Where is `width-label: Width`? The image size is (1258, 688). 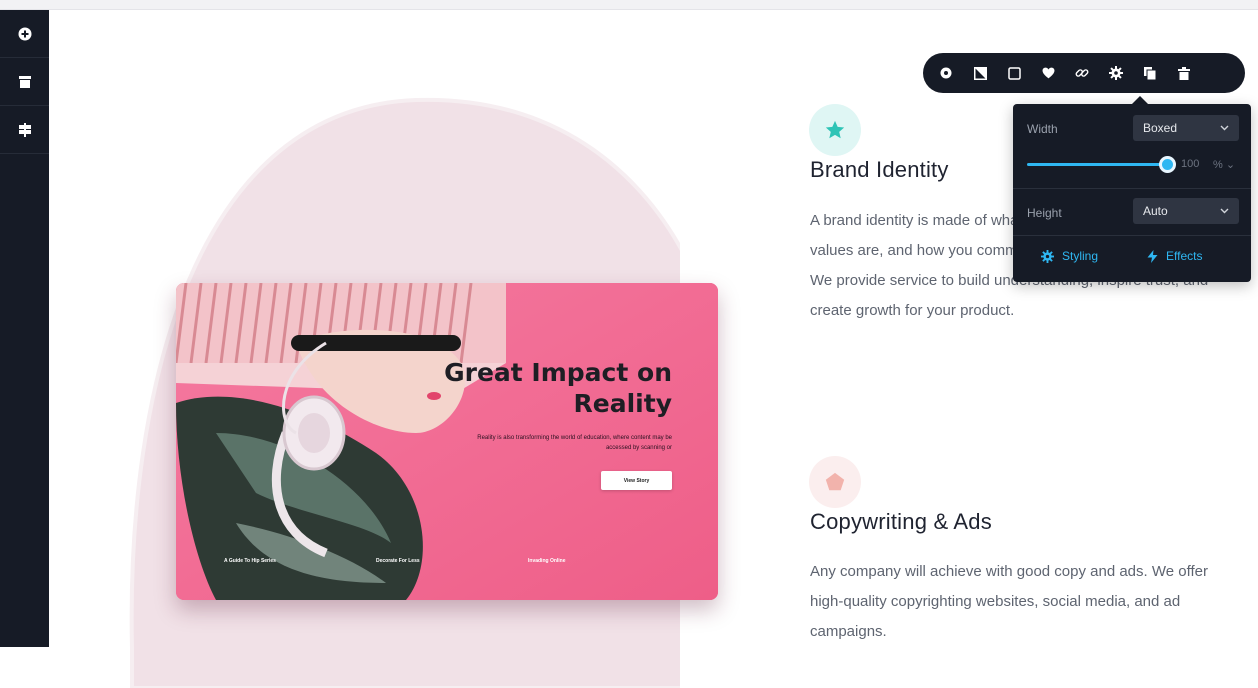
width-label: Width is located at coordinates (1042, 129).